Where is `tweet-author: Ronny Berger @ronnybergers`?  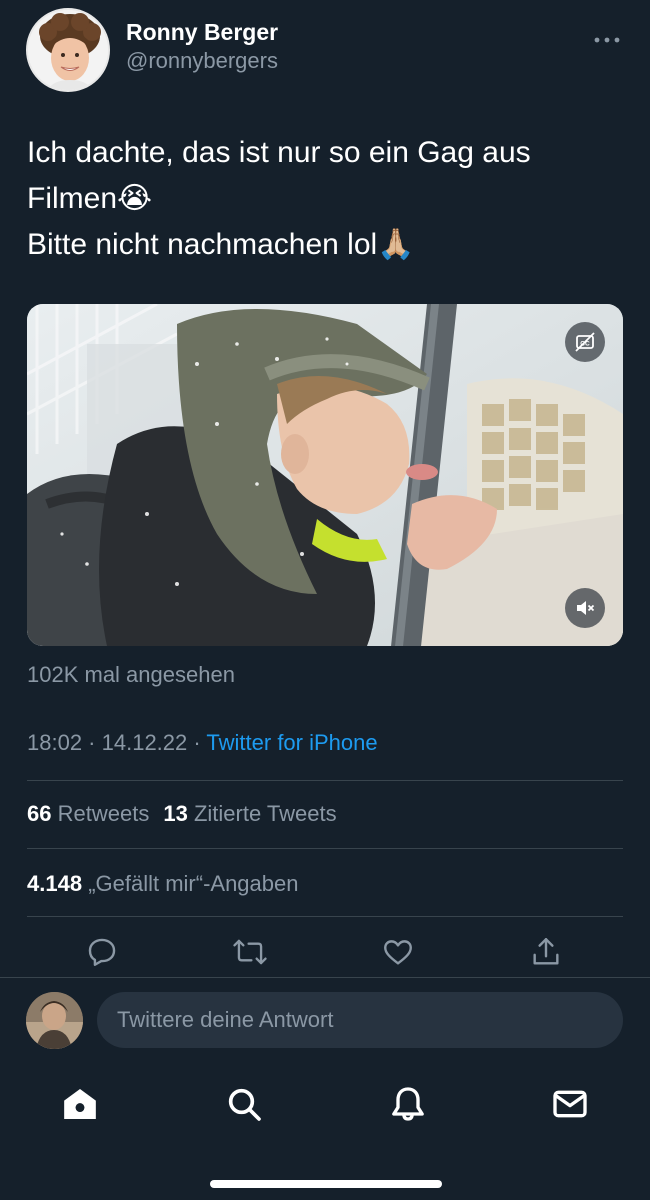 tweet-author: Ronny Berger @ronnybergers is located at coordinates (152, 50).